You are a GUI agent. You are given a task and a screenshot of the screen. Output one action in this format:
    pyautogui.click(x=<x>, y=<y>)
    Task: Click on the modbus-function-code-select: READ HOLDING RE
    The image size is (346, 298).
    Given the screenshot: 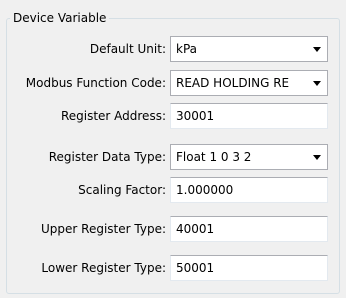 What is the action you would take?
    pyautogui.click(x=249, y=83)
    